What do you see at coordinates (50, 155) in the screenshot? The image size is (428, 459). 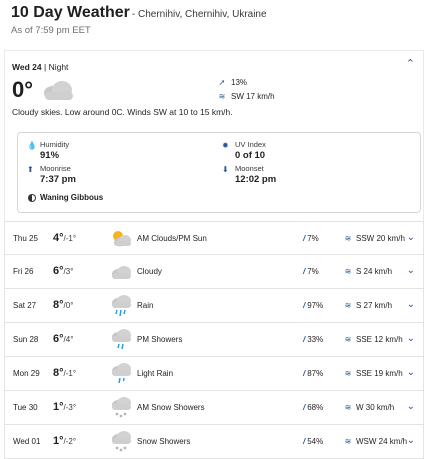 I see `humidity-value: 91%` at bounding box center [50, 155].